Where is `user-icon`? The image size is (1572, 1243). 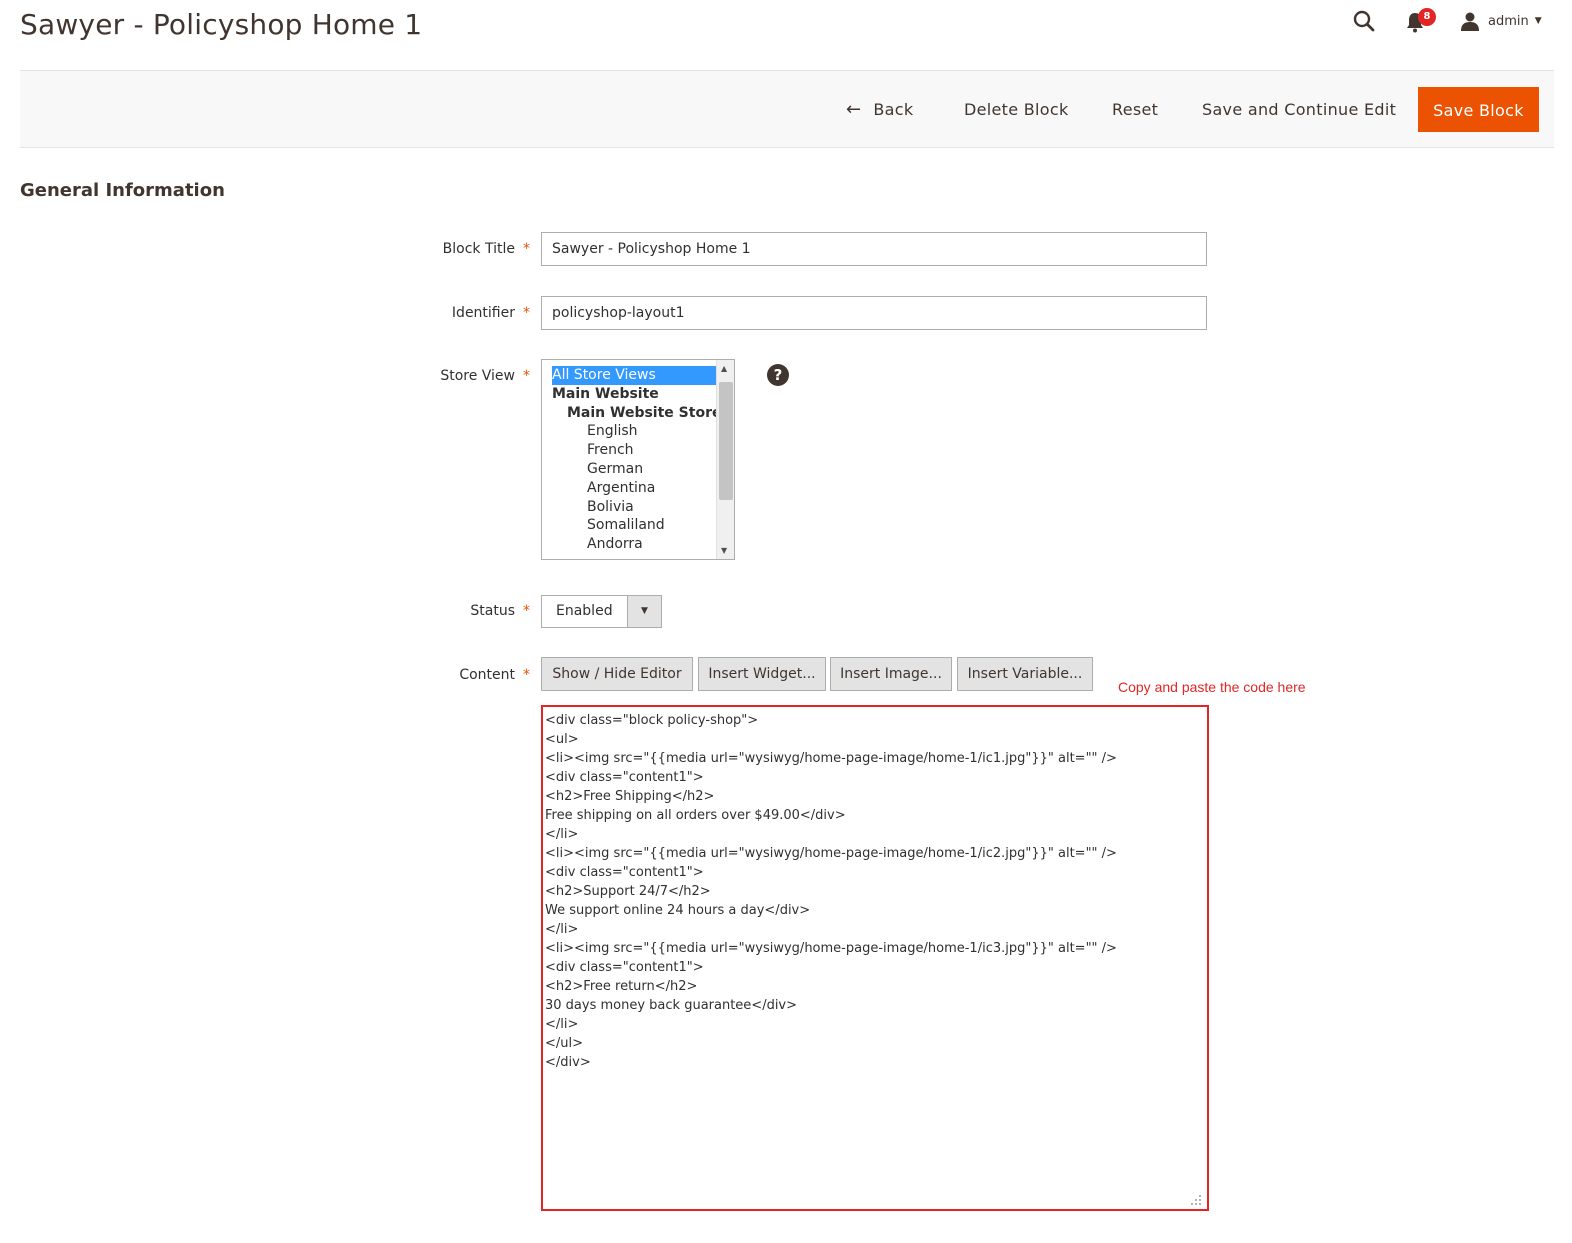 user-icon is located at coordinates (1470, 21).